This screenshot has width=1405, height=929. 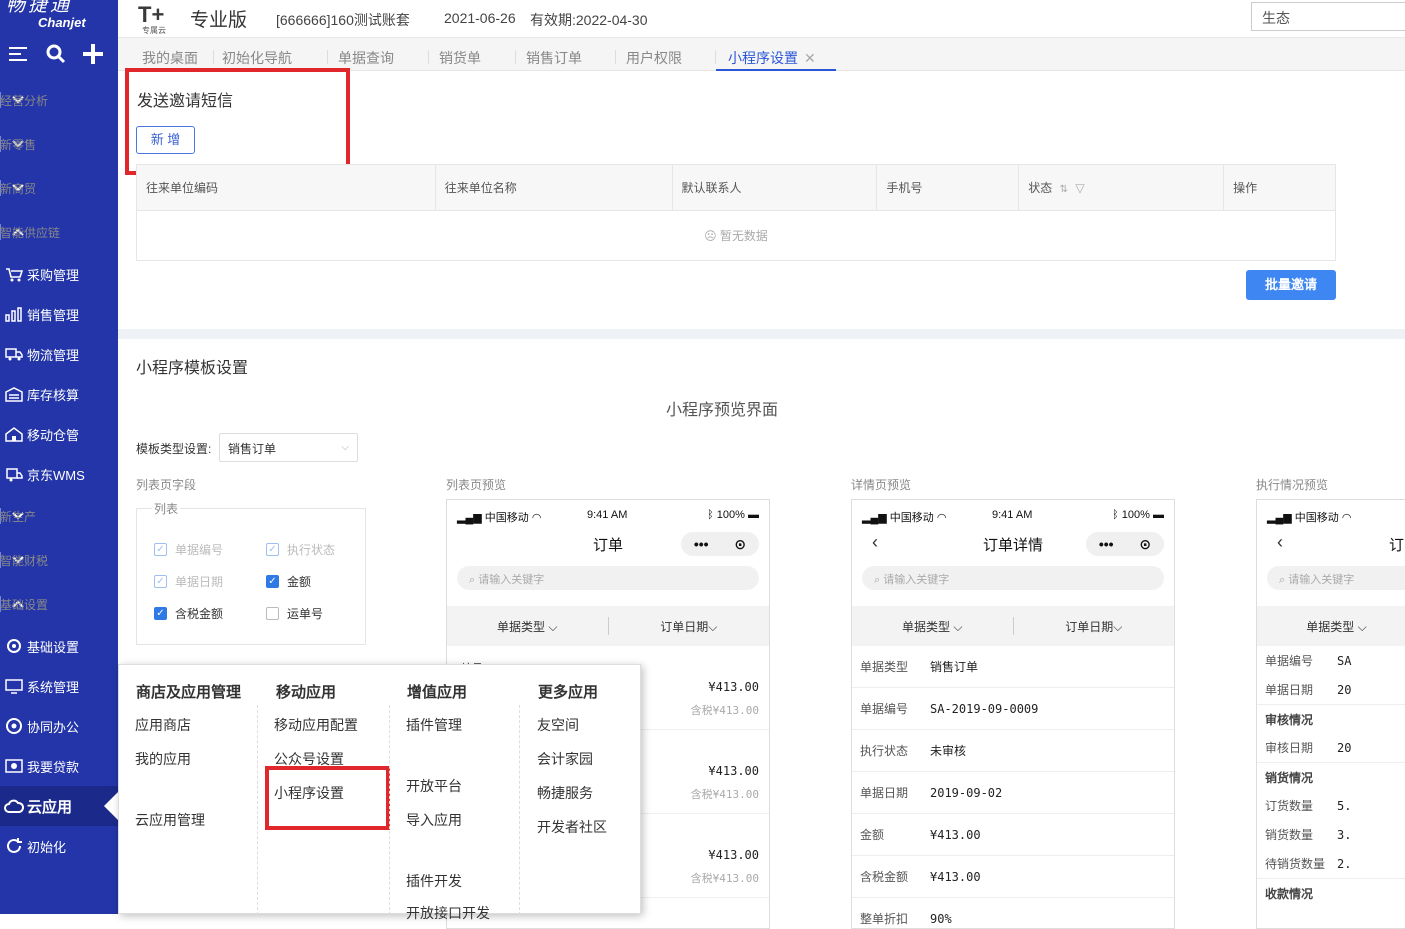 What do you see at coordinates (434, 881) in the screenshot?
I see `menu-item-plugin-dev: 插件开发` at bounding box center [434, 881].